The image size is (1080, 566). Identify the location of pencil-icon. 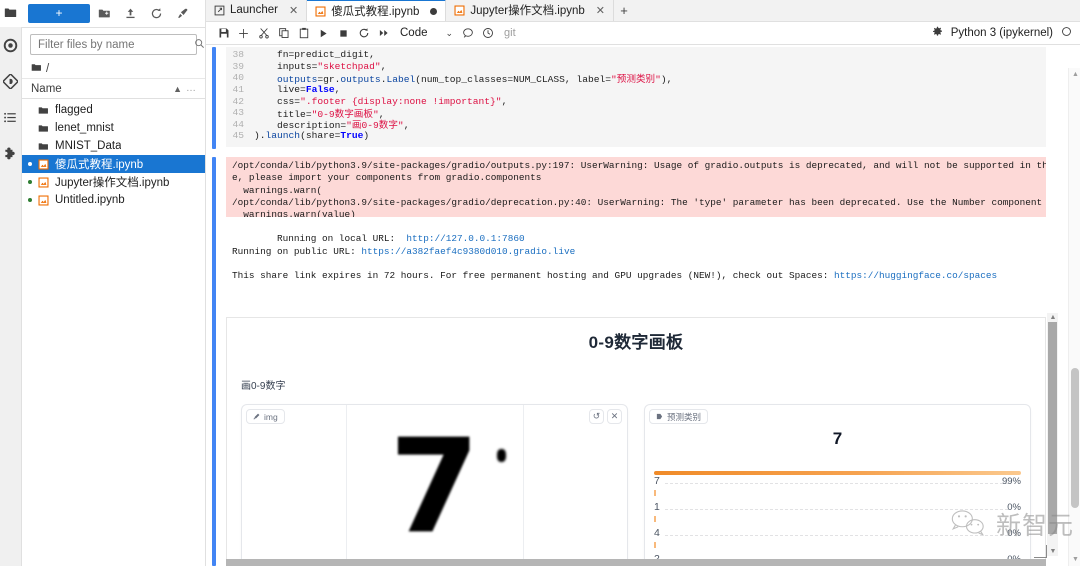
(256, 417).